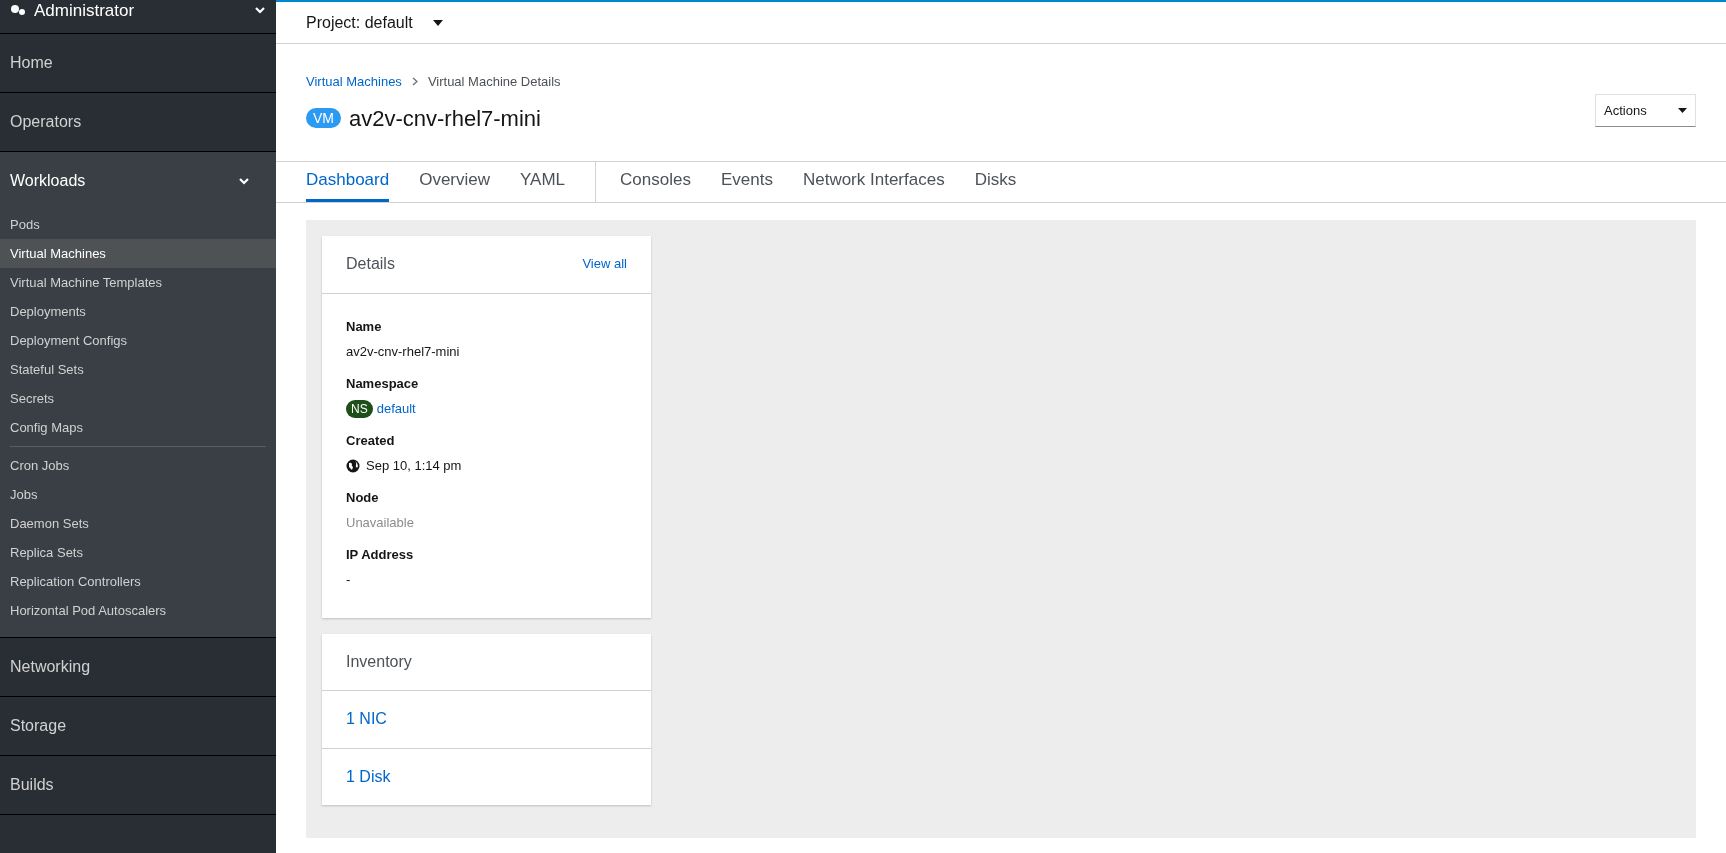 This screenshot has width=1726, height=853. Describe the element at coordinates (138, 181) in the screenshot. I see `nav-section: Workloads` at that location.